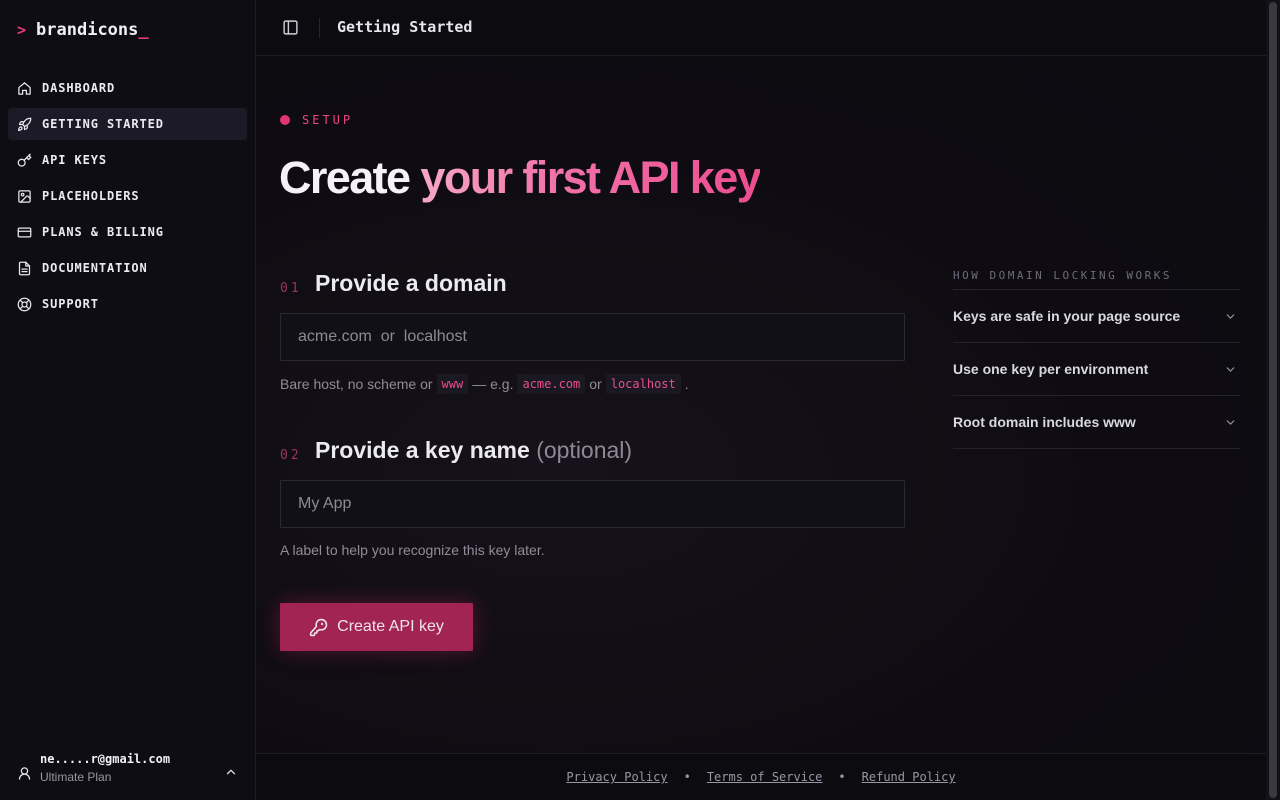 Image resolution: width=1280 pixels, height=800 pixels. Describe the element at coordinates (1096, 316) in the screenshot. I see `accordion-item: Keys are safe in your page source` at that location.